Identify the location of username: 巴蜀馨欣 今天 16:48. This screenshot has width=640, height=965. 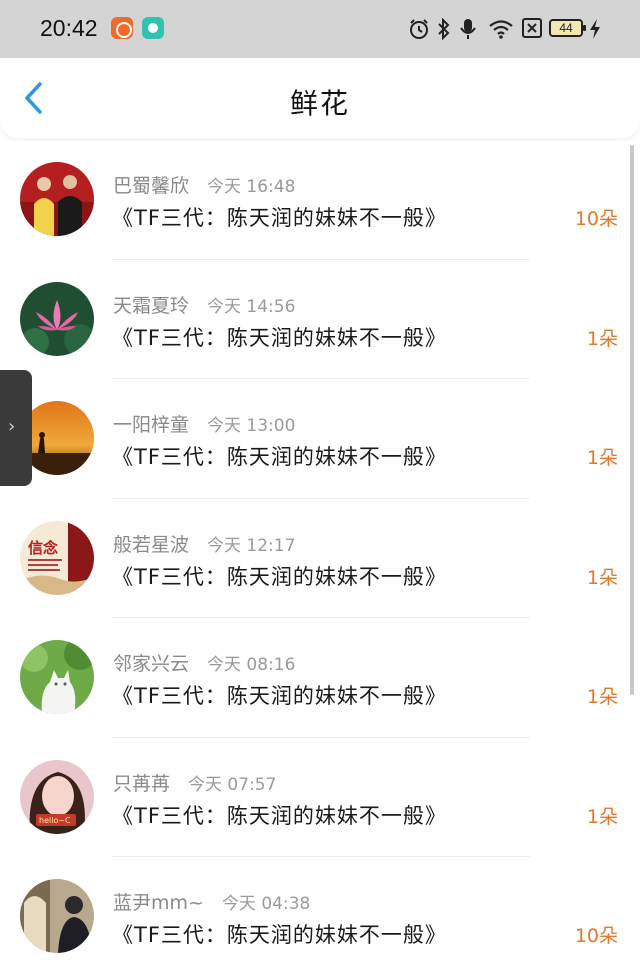
(204, 184).